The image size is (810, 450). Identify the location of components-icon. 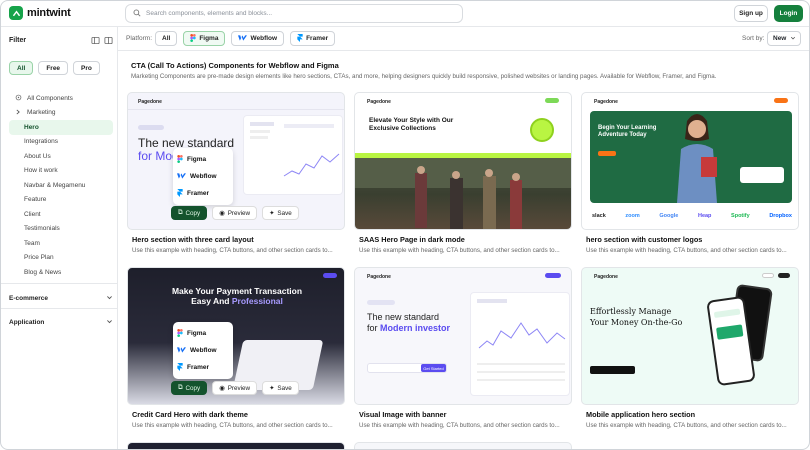
(18, 98).